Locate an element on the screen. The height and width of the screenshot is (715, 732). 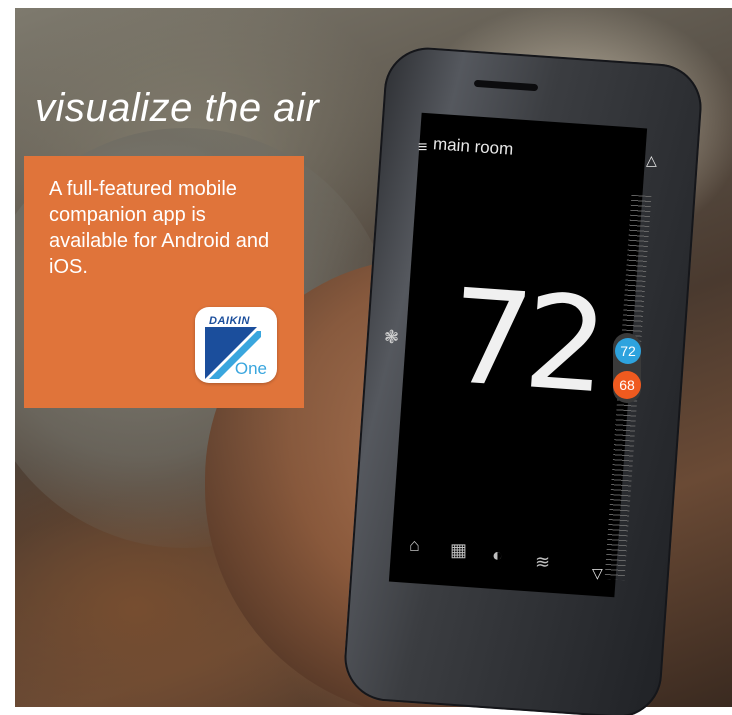
air-quality-icon: ≋ is located at coordinates (542, 562).